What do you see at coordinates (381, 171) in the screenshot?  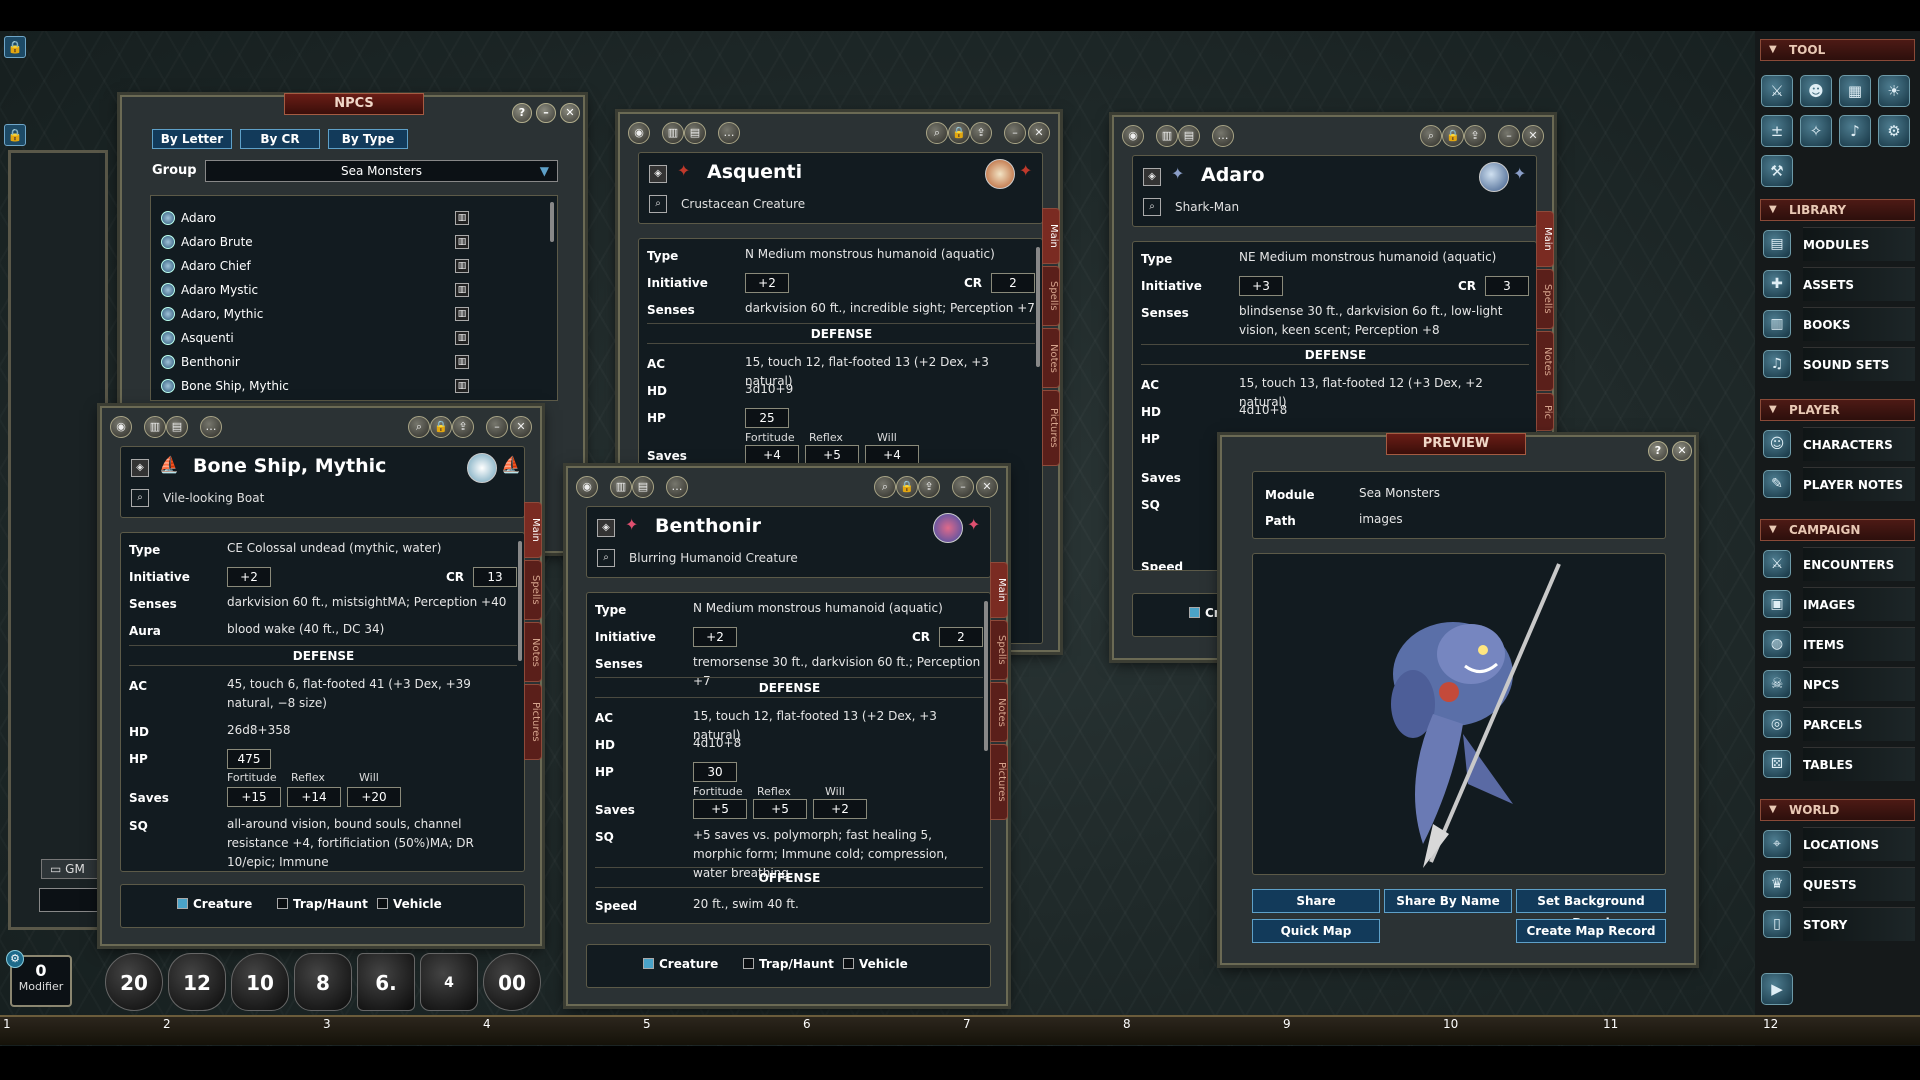 I see `group-select: Sea Monsters ▼` at bounding box center [381, 171].